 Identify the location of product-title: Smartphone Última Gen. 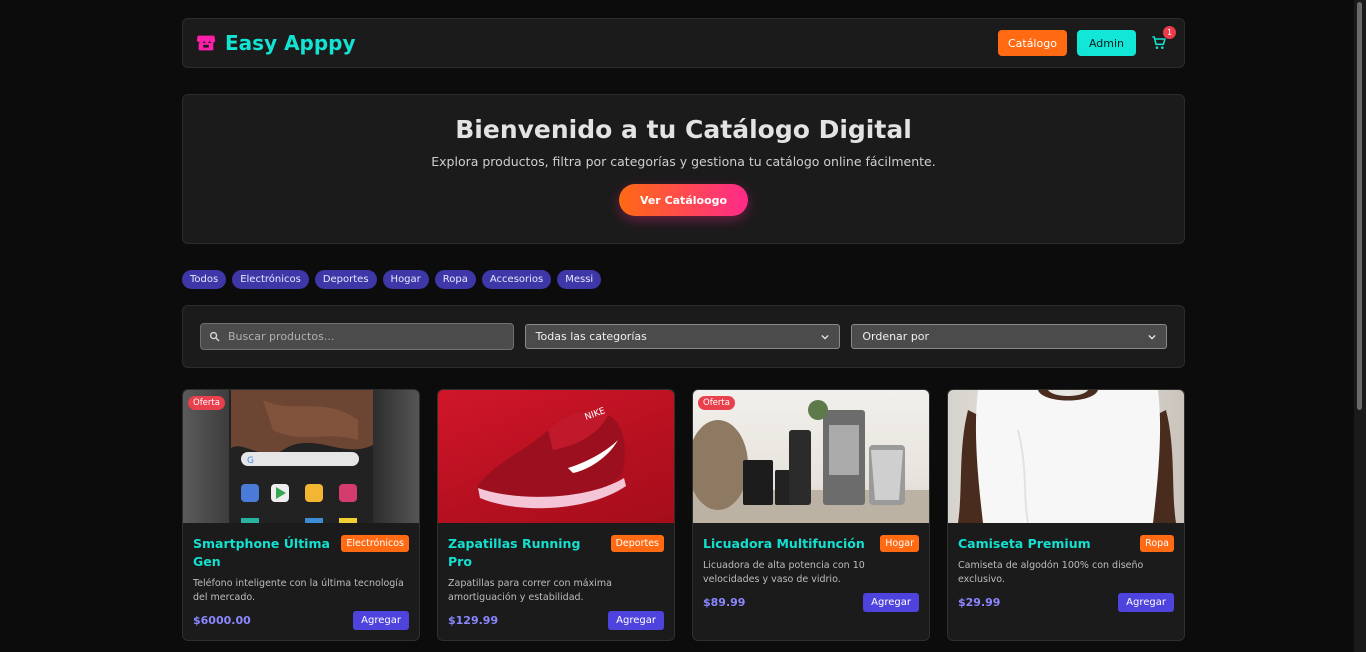
(261, 552).